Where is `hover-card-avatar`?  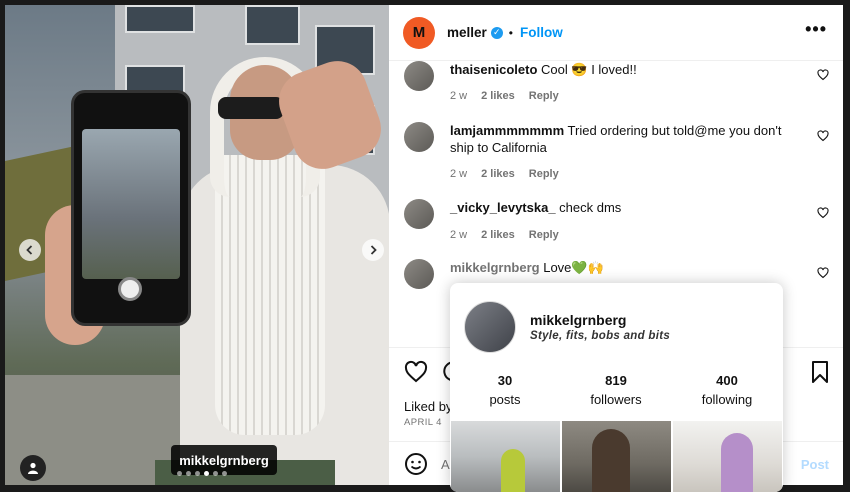 hover-card-avatar is located at coordinates (490, 327).